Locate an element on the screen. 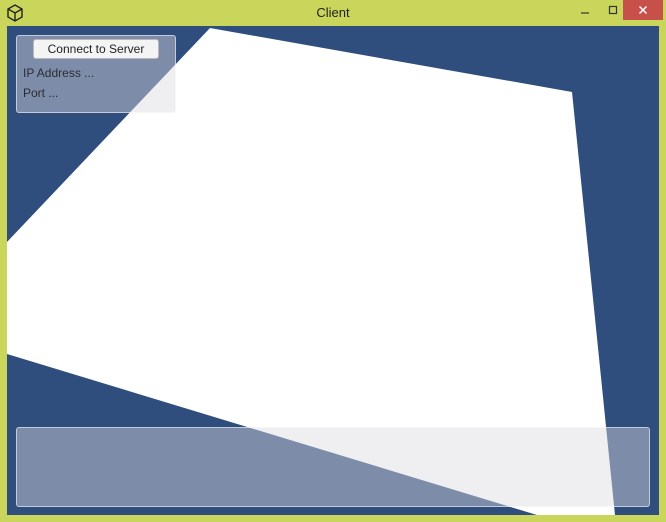 The image size is (666, 522). close-icon is located at coordinates (643, 10).